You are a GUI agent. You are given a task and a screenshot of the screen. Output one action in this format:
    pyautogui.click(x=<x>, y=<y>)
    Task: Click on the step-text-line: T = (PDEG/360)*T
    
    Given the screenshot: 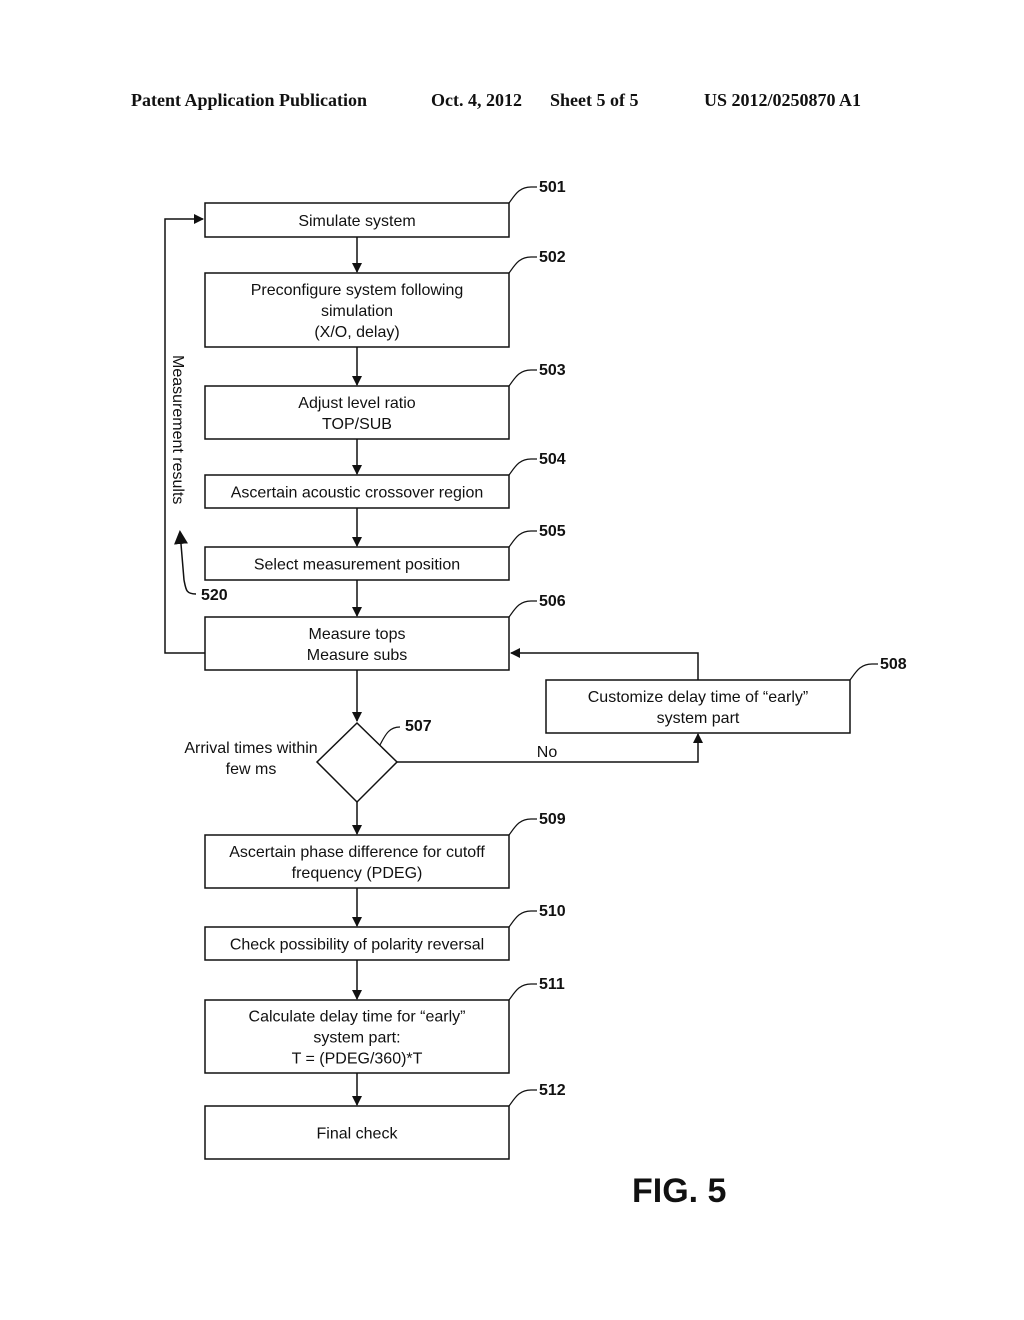 What is the action you would take?
    pyautogui.click(x=357, y=1059)
    